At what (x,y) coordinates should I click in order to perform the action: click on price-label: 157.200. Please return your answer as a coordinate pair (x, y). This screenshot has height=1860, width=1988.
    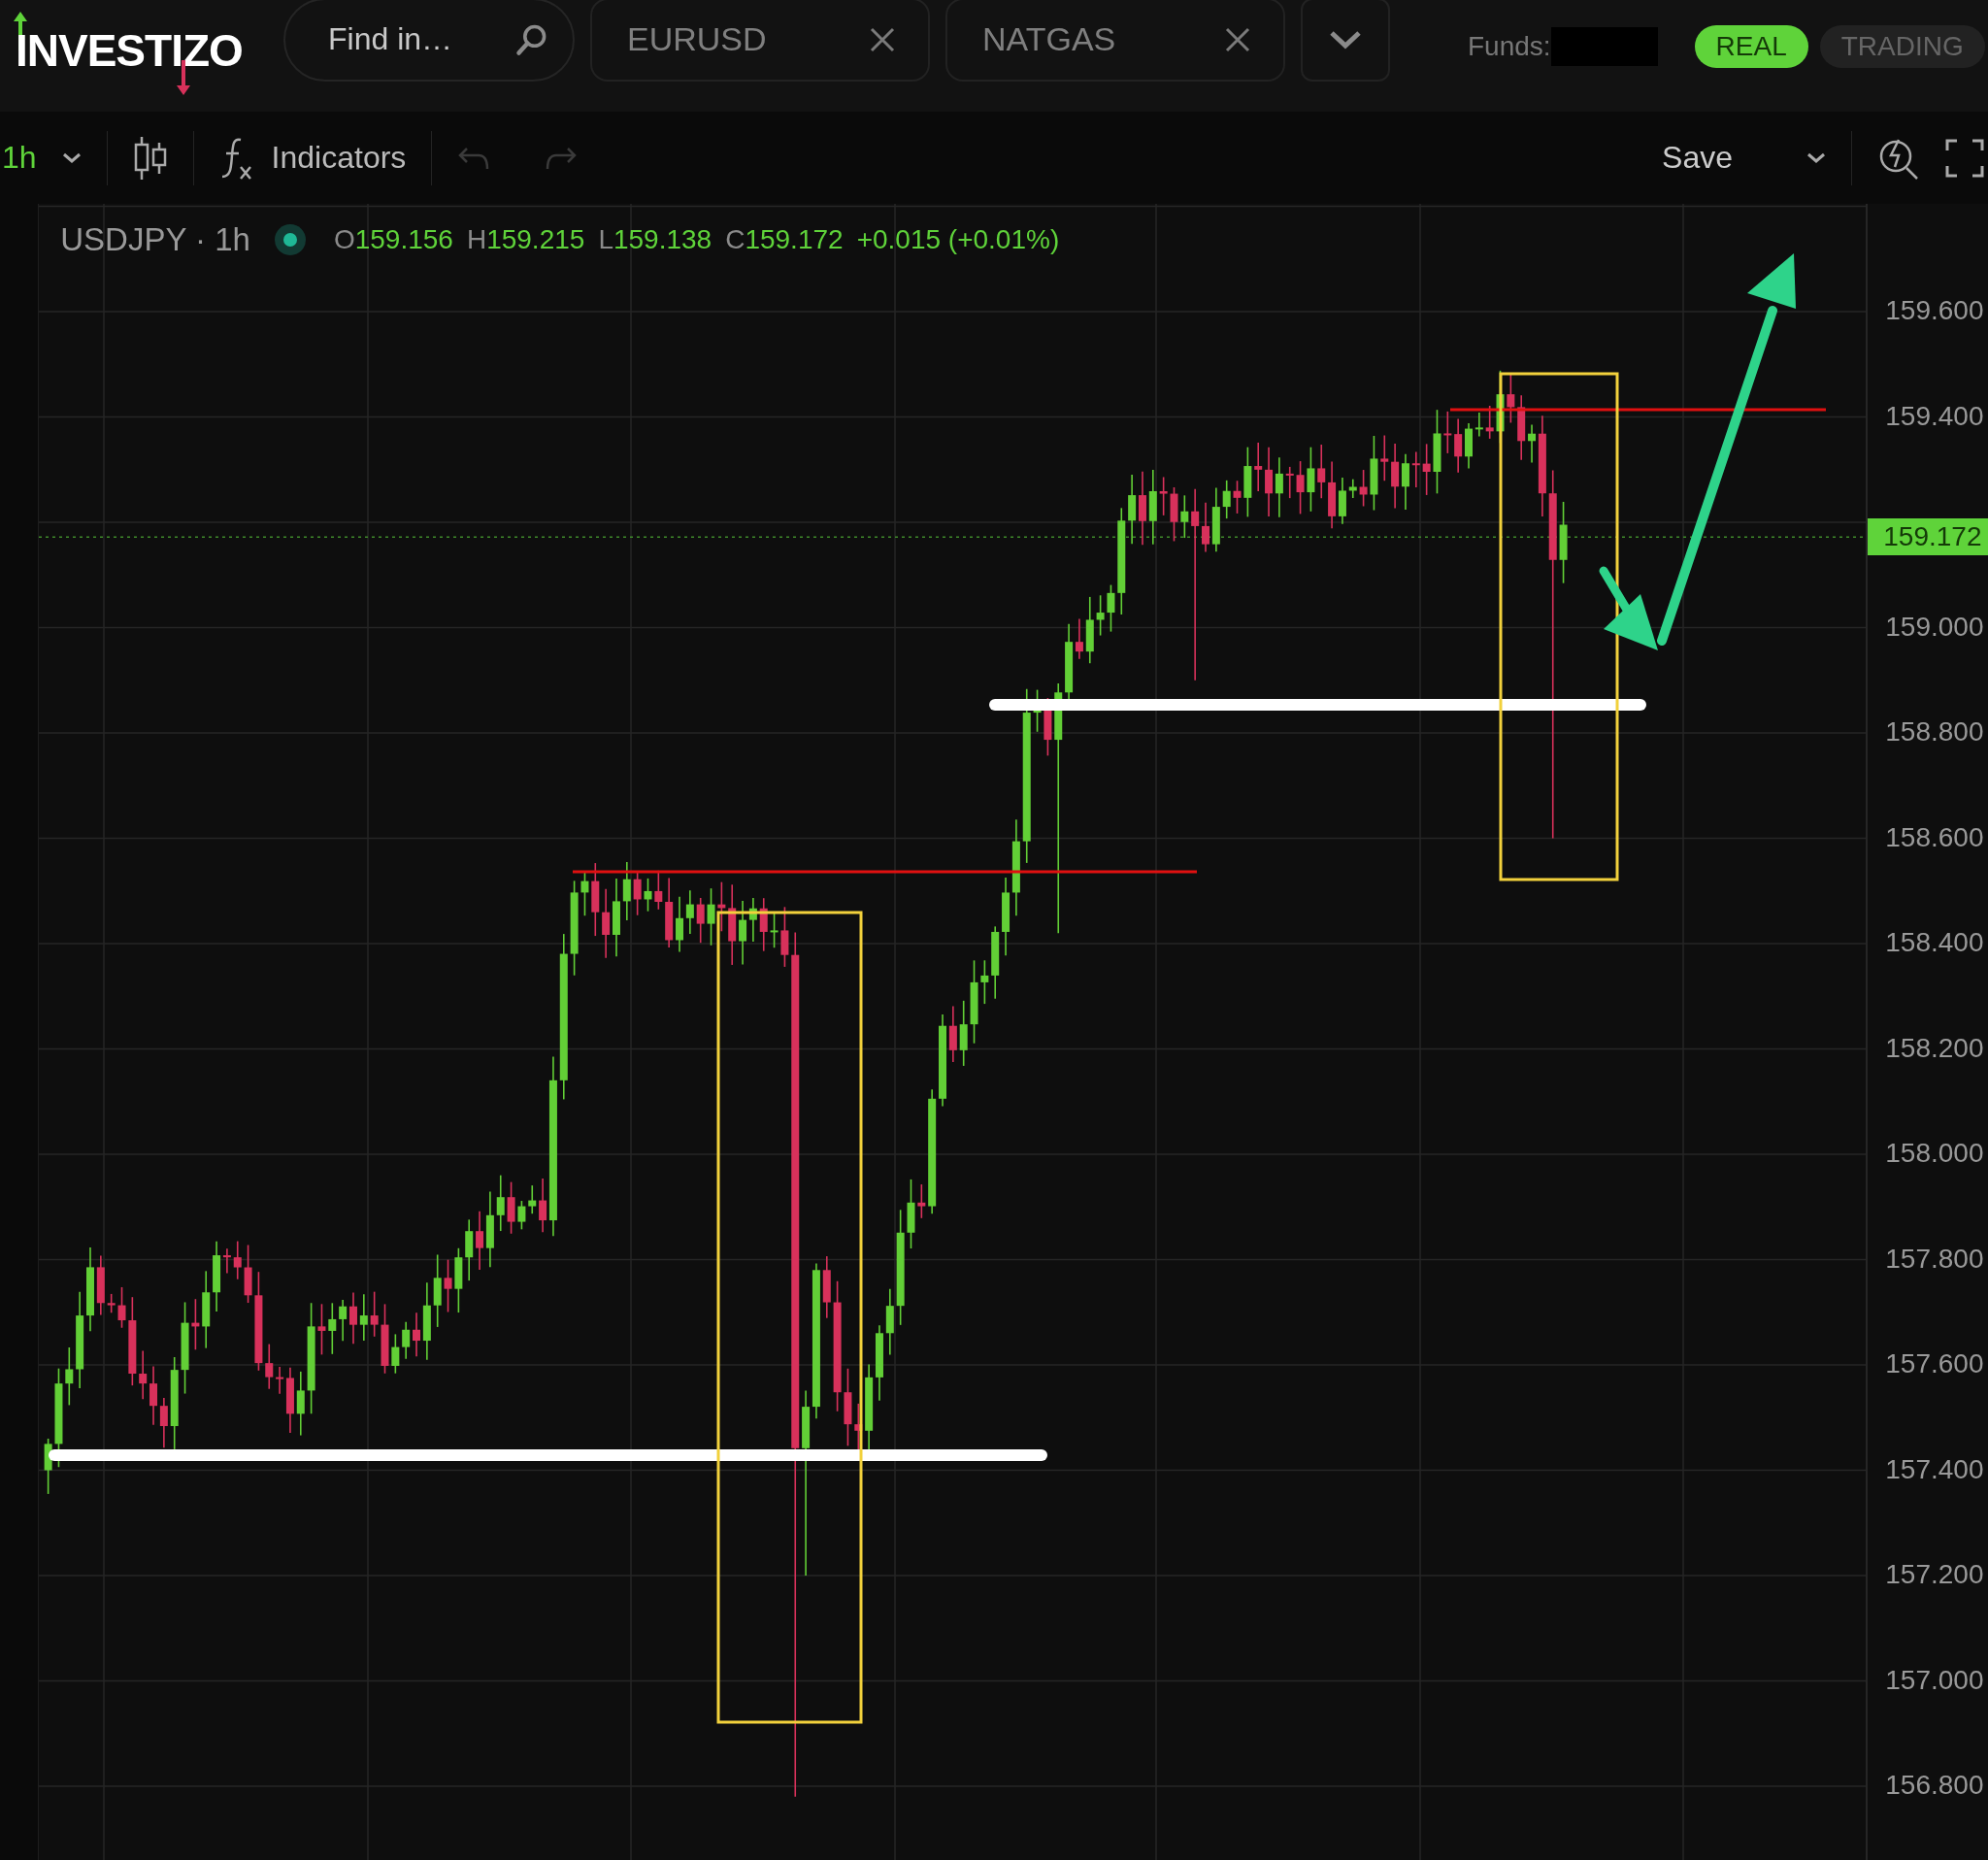
    Looking at the image, I should click on (1935, 1574).